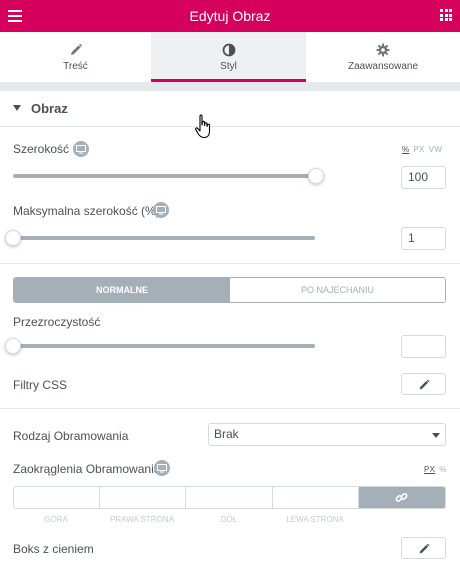 Image resolution: width=460 pixels, height=566 pixels. I want to click on box-shadow-label: Boks z cieniem, so click(53, 549).